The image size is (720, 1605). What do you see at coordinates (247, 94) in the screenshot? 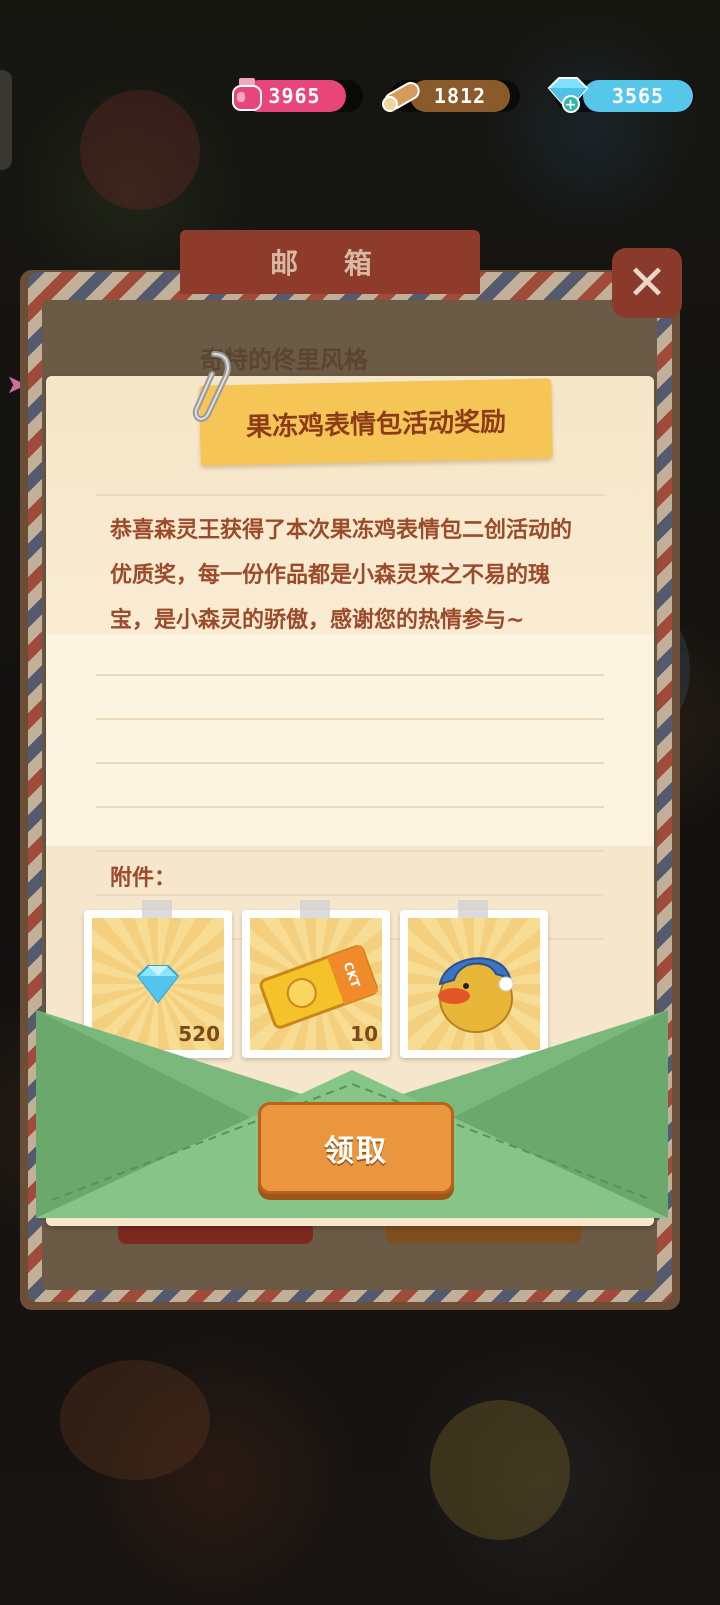
I see `ink-bottle-icon` at bounding box center [247, 94].